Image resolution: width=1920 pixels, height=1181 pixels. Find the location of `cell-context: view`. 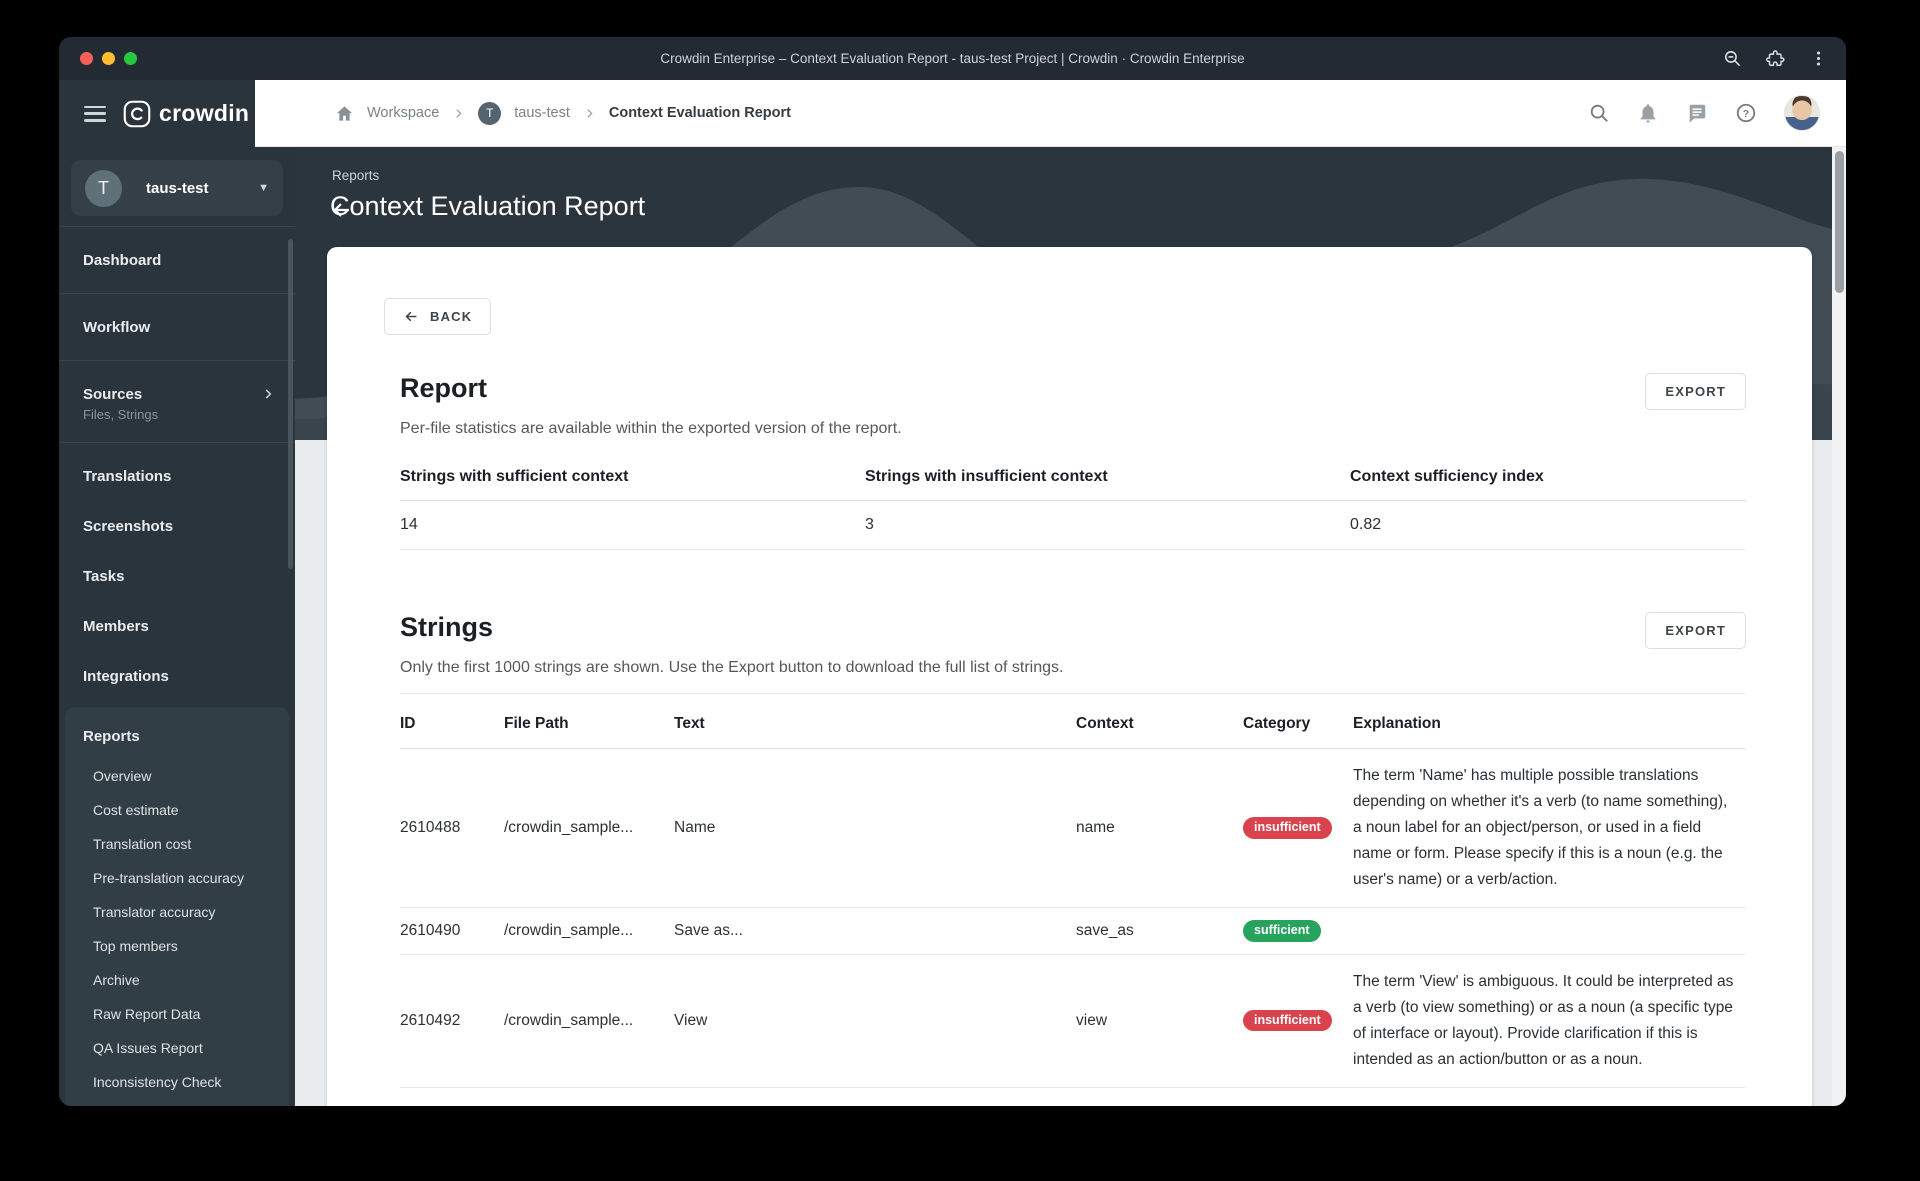

cell-context: view is located at coordinates (1092, 1020).